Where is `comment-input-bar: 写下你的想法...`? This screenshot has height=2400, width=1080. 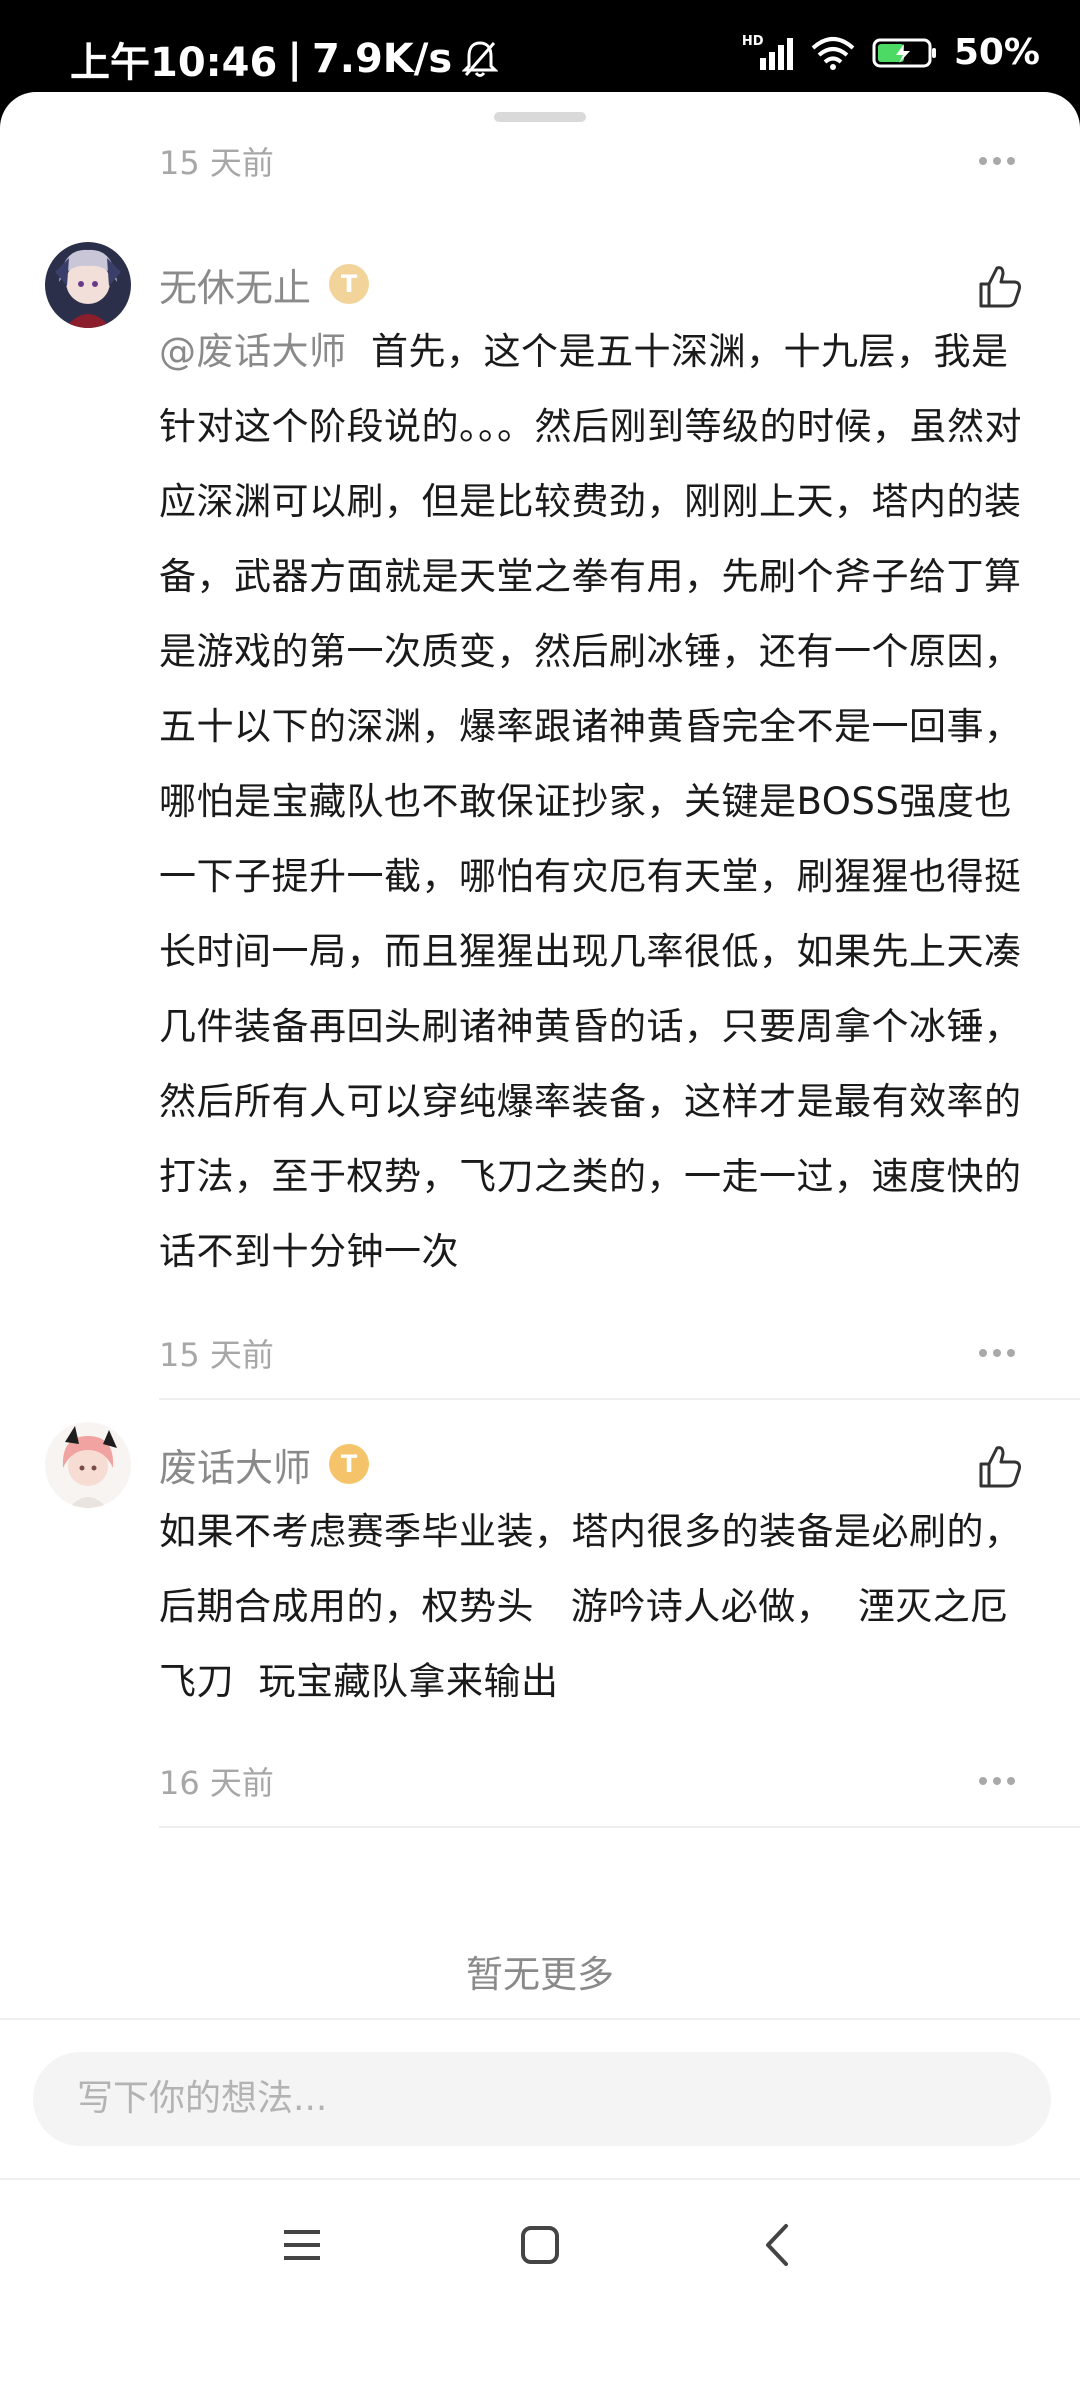 comment-input-bar: 写下你的想法... is located at coordinates (540, 2099).